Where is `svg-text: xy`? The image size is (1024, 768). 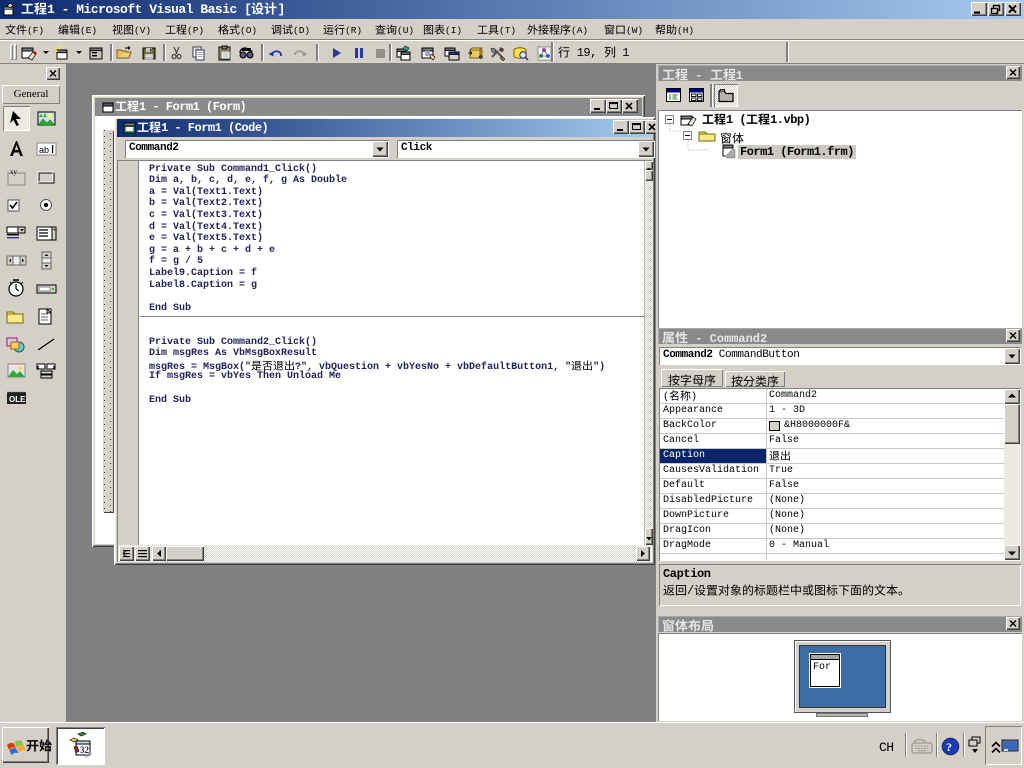 svg-text: xy is located at coordinates (14, 172).